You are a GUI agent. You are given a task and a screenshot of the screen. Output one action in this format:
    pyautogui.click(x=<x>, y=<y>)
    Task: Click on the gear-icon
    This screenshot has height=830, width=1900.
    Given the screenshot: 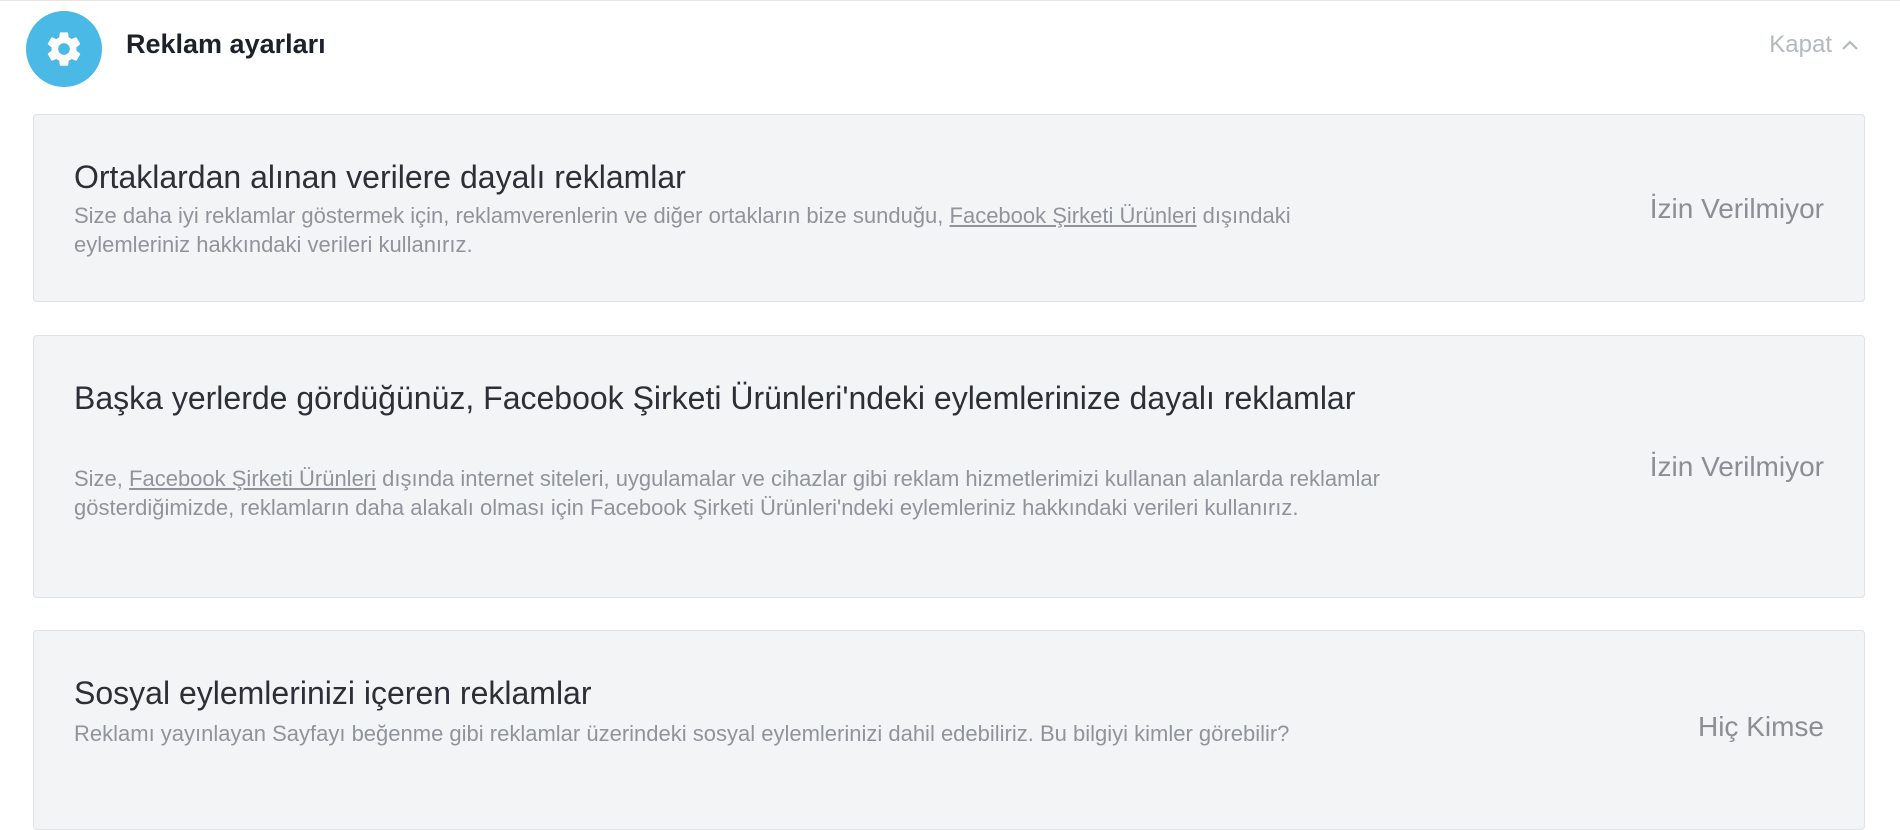 What is the action you would take?
    pyautogui.click(x=64, y=49)
    